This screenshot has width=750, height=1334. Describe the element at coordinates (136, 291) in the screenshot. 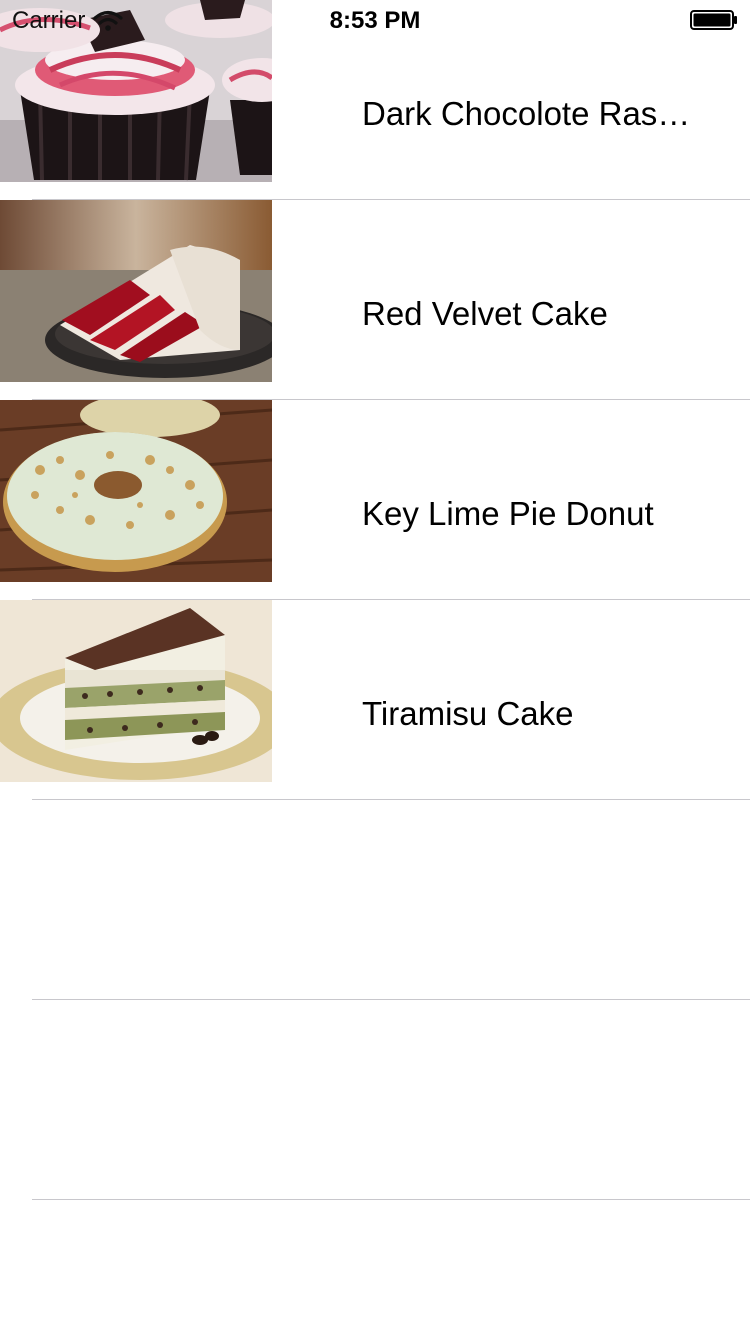

I see `red-velvet-photo` at that location.